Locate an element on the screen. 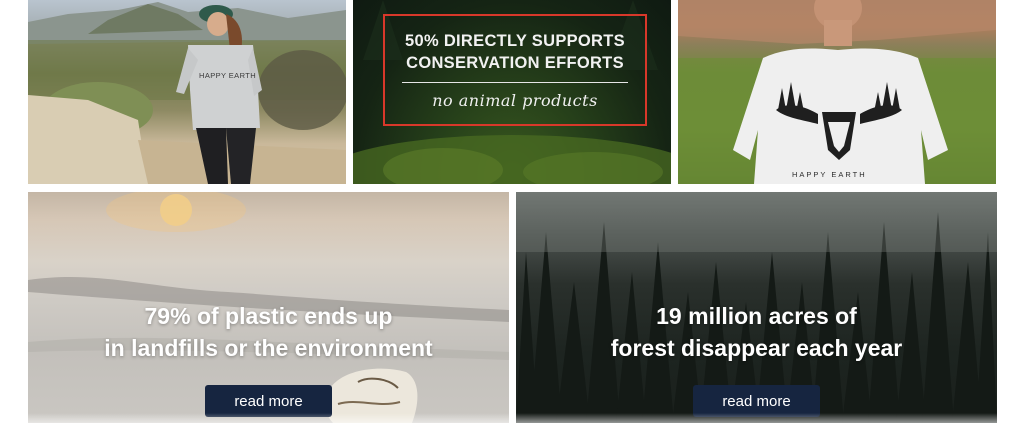  banner-line-1: 50% DIRECTLY SUPPORTS is located at coordinates (515, 41).